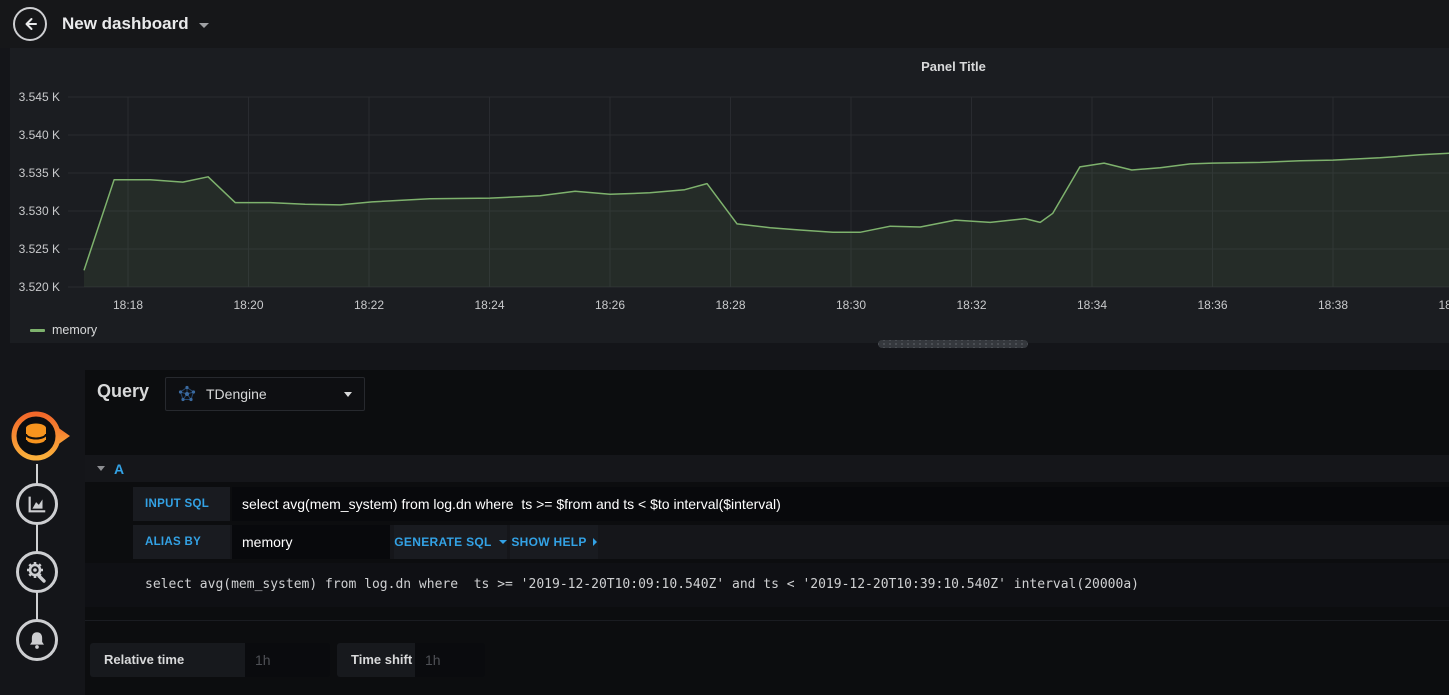  Describe the element at coordinates (187, 393) in the screenshot. I see `tdengine-logo-icon` at that location.